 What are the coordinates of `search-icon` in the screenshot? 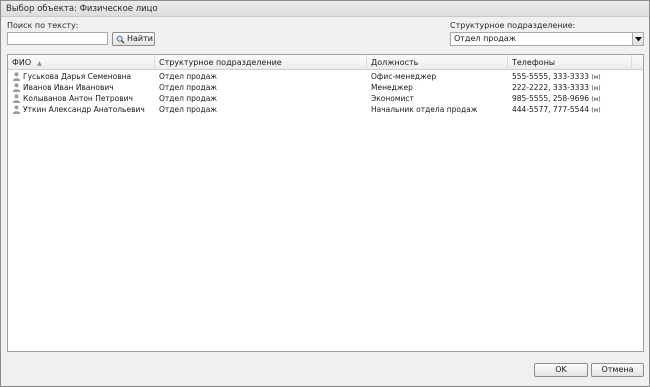 It's located at (120, 39).